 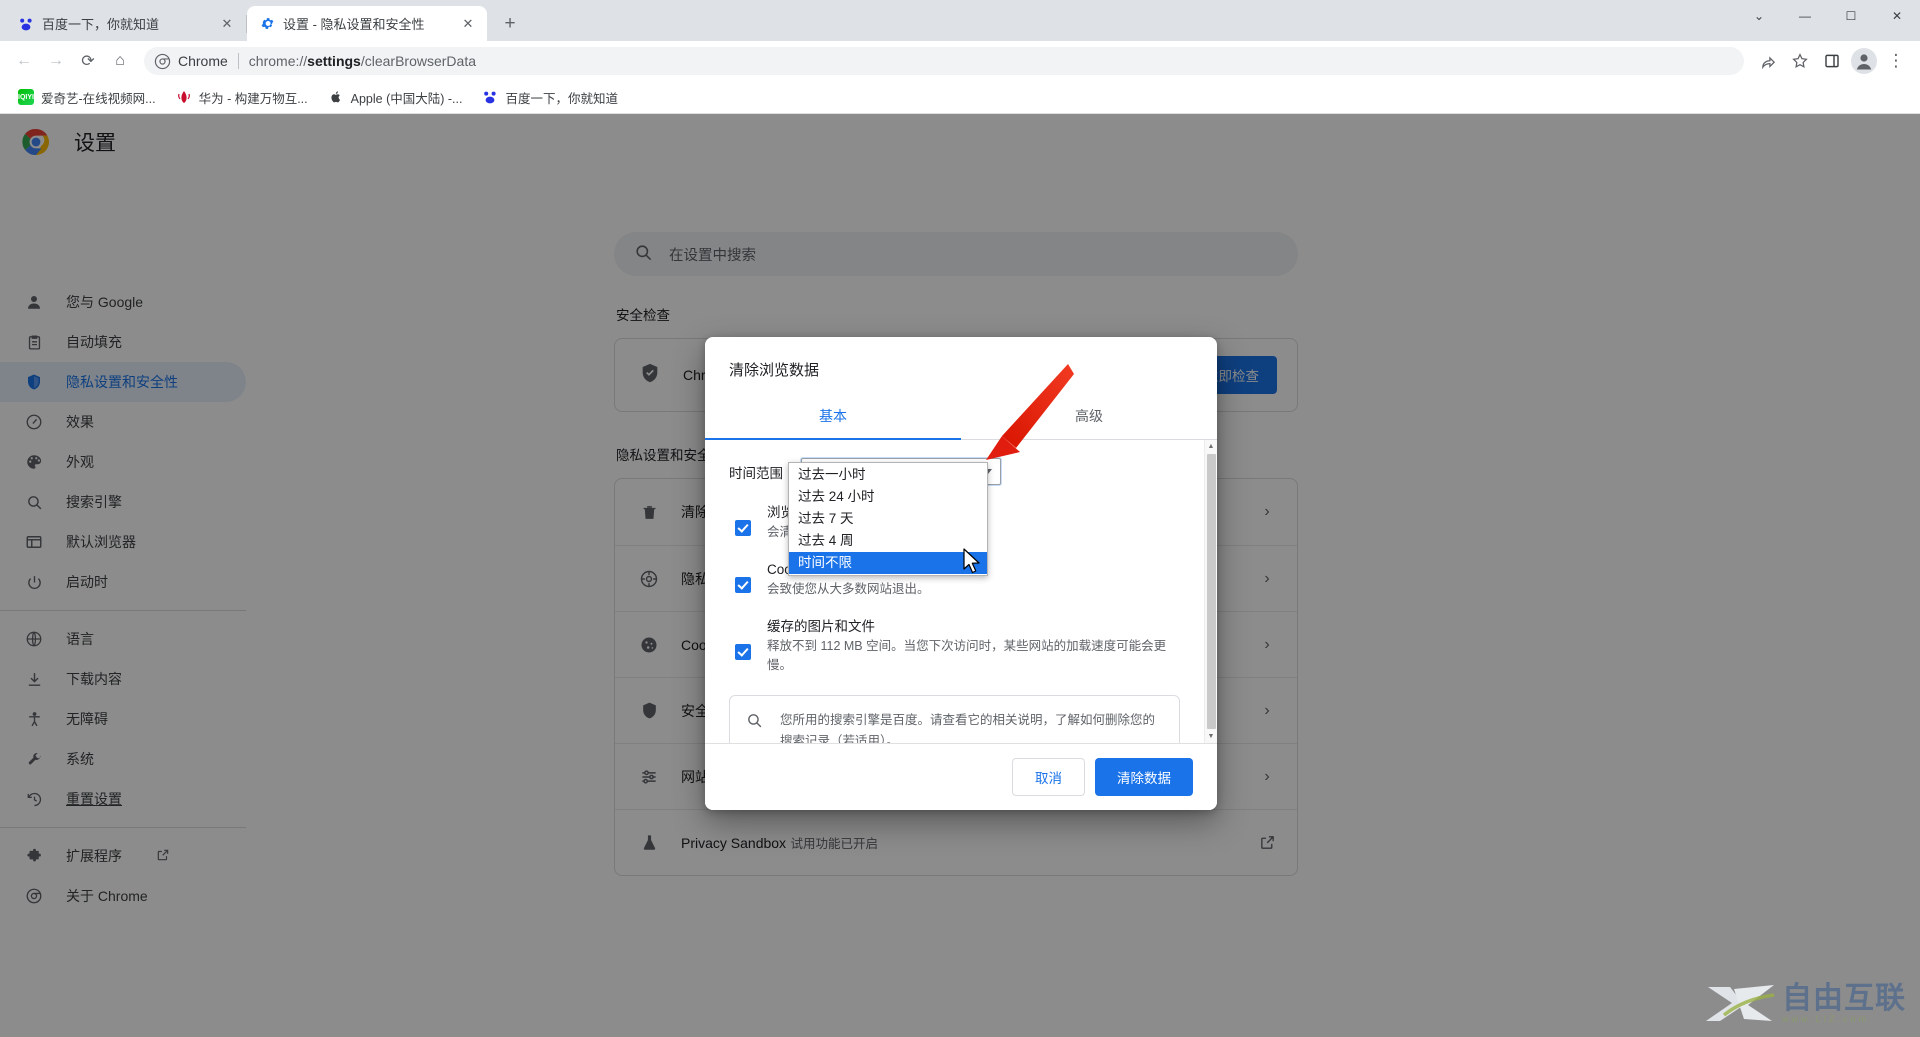 I want to click on checkbox-title: 缓存的图片和文件, so click(x=821, y=626).